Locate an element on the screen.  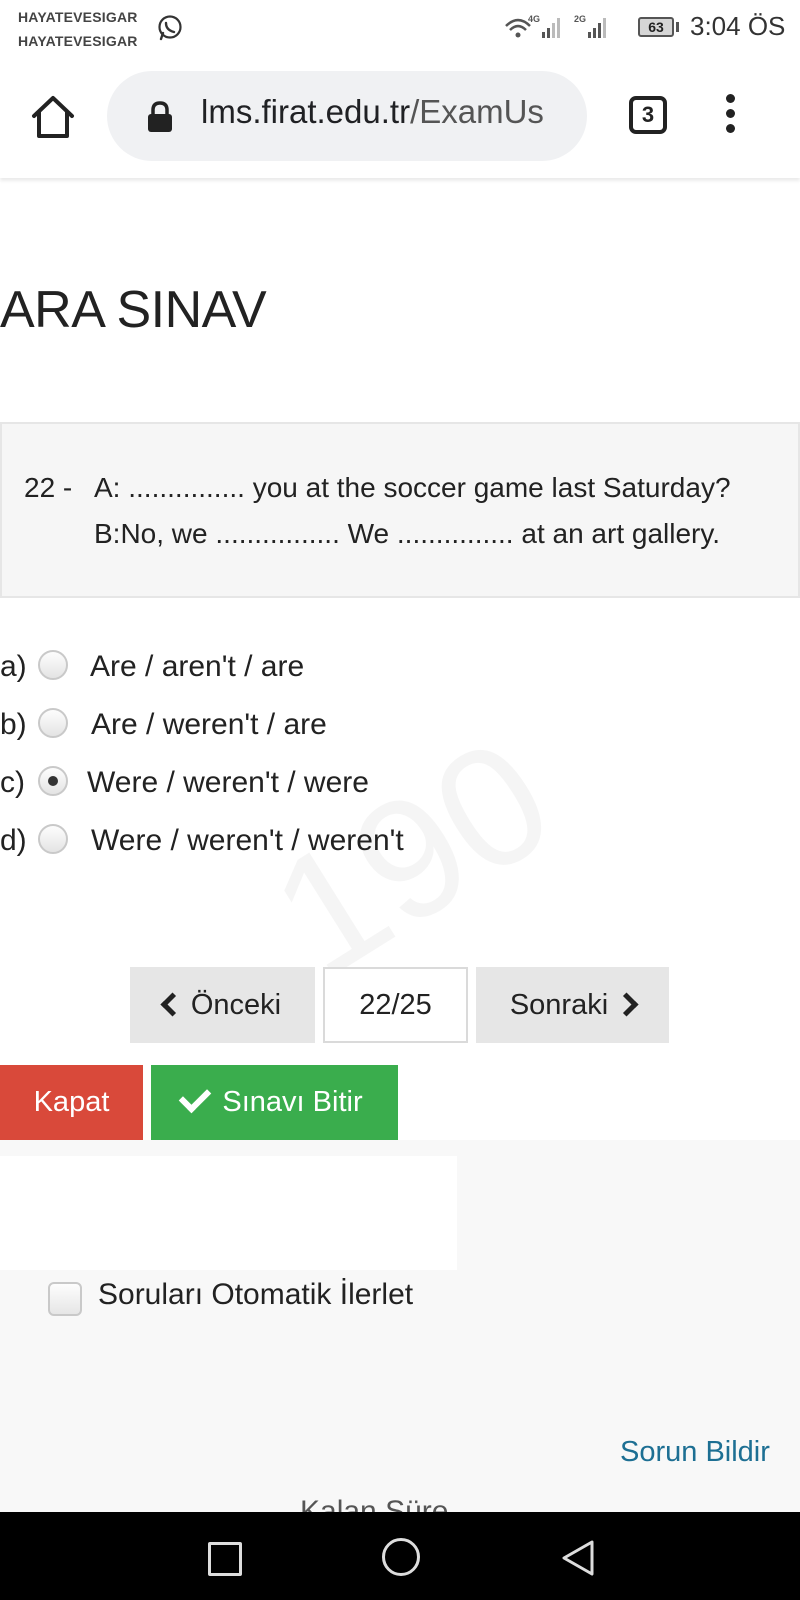
tabs-icon: 3 is located at coordinates (648, 115).